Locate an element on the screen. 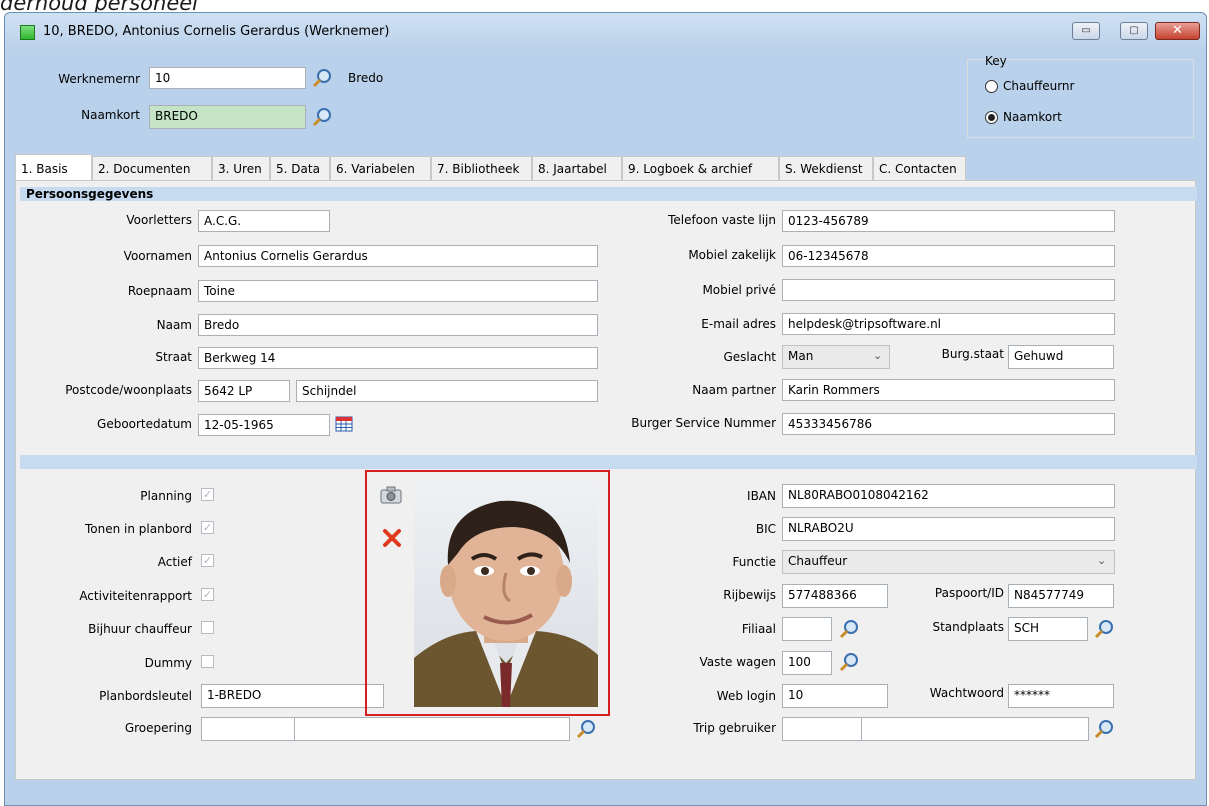  naamkort-label: Naamkort is located at coordinates (110, 115).